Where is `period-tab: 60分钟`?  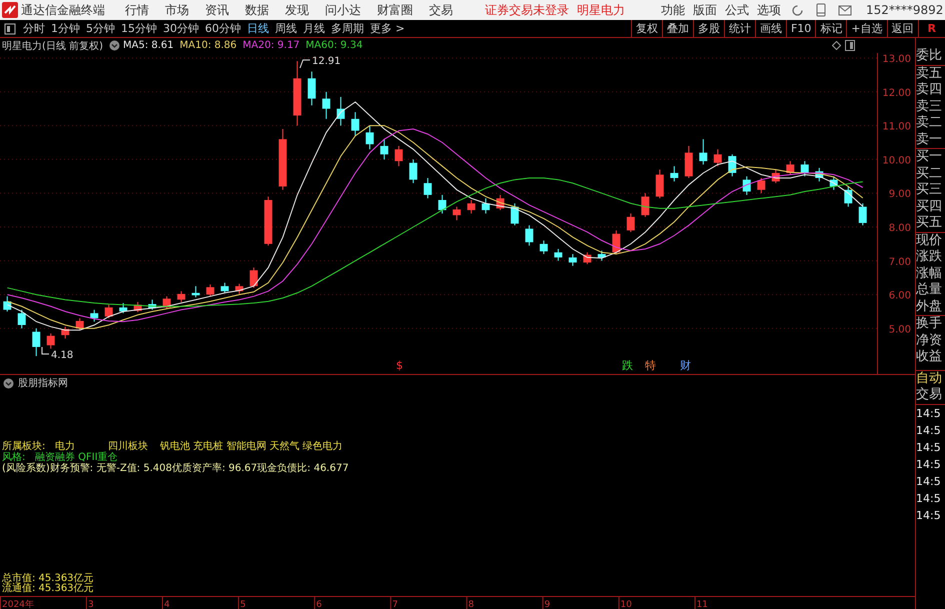 period-tab: 60分钟 is located at coordinates (223, 28).